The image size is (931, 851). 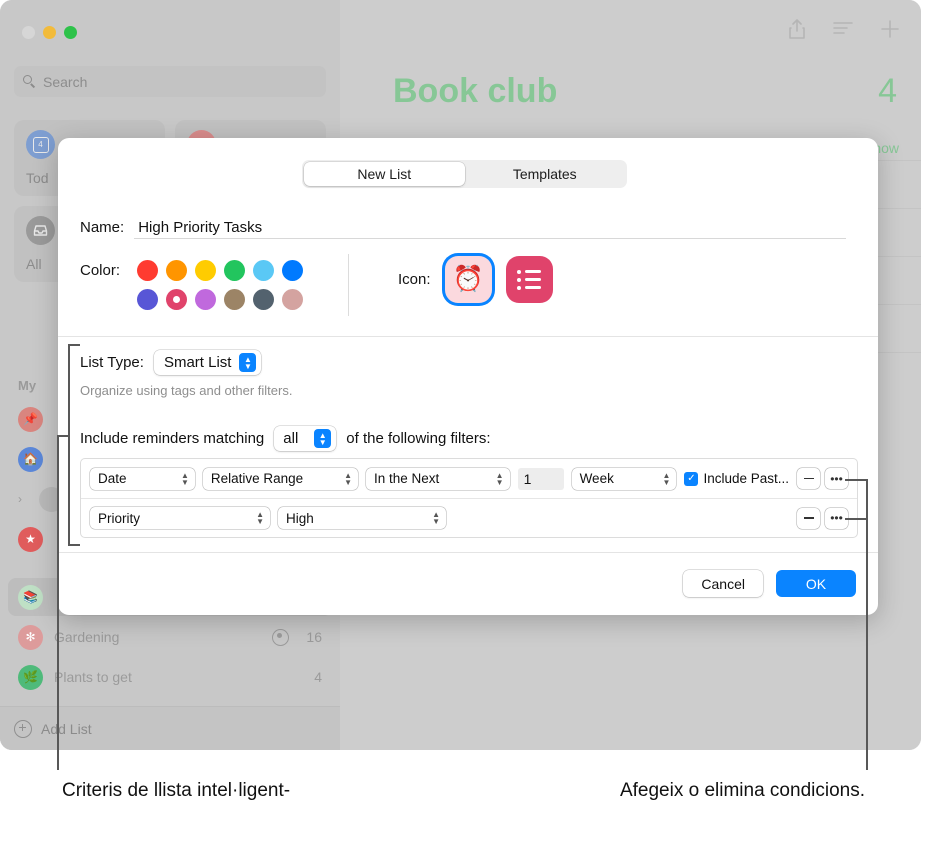 What do you see at coordinates (142, 478) in the screenshot?
I see `filter-field-select: Date ▲ ▼` at bounding box center [142, 478].